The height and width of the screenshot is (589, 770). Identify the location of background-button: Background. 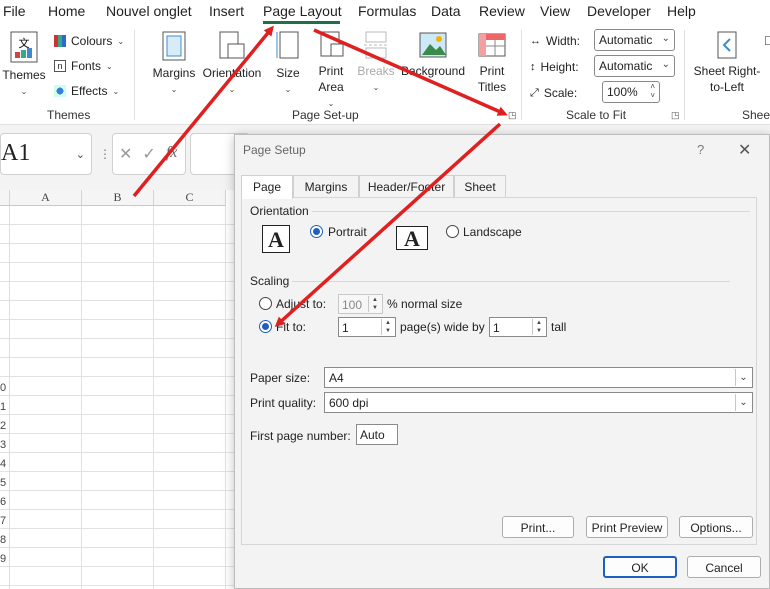
(433, 54).